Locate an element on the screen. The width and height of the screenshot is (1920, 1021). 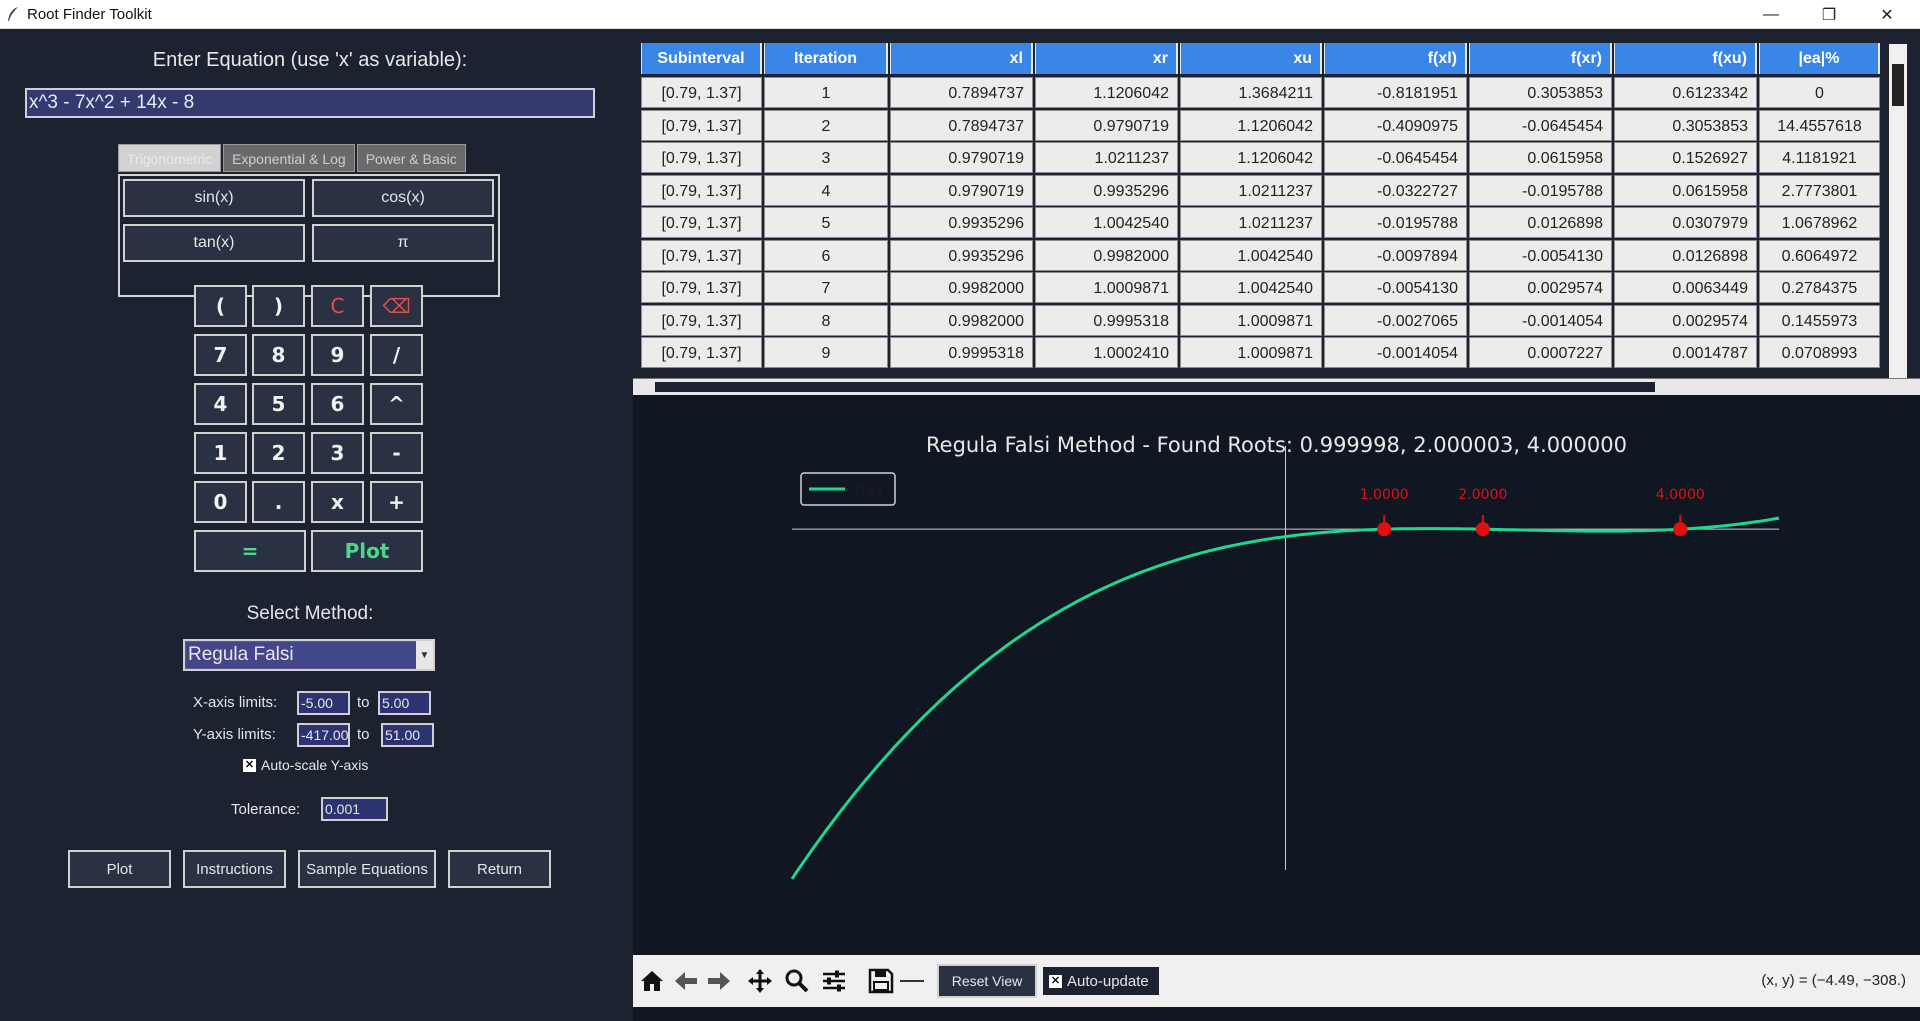
key-clear: C is located at coordinates (337, 306).